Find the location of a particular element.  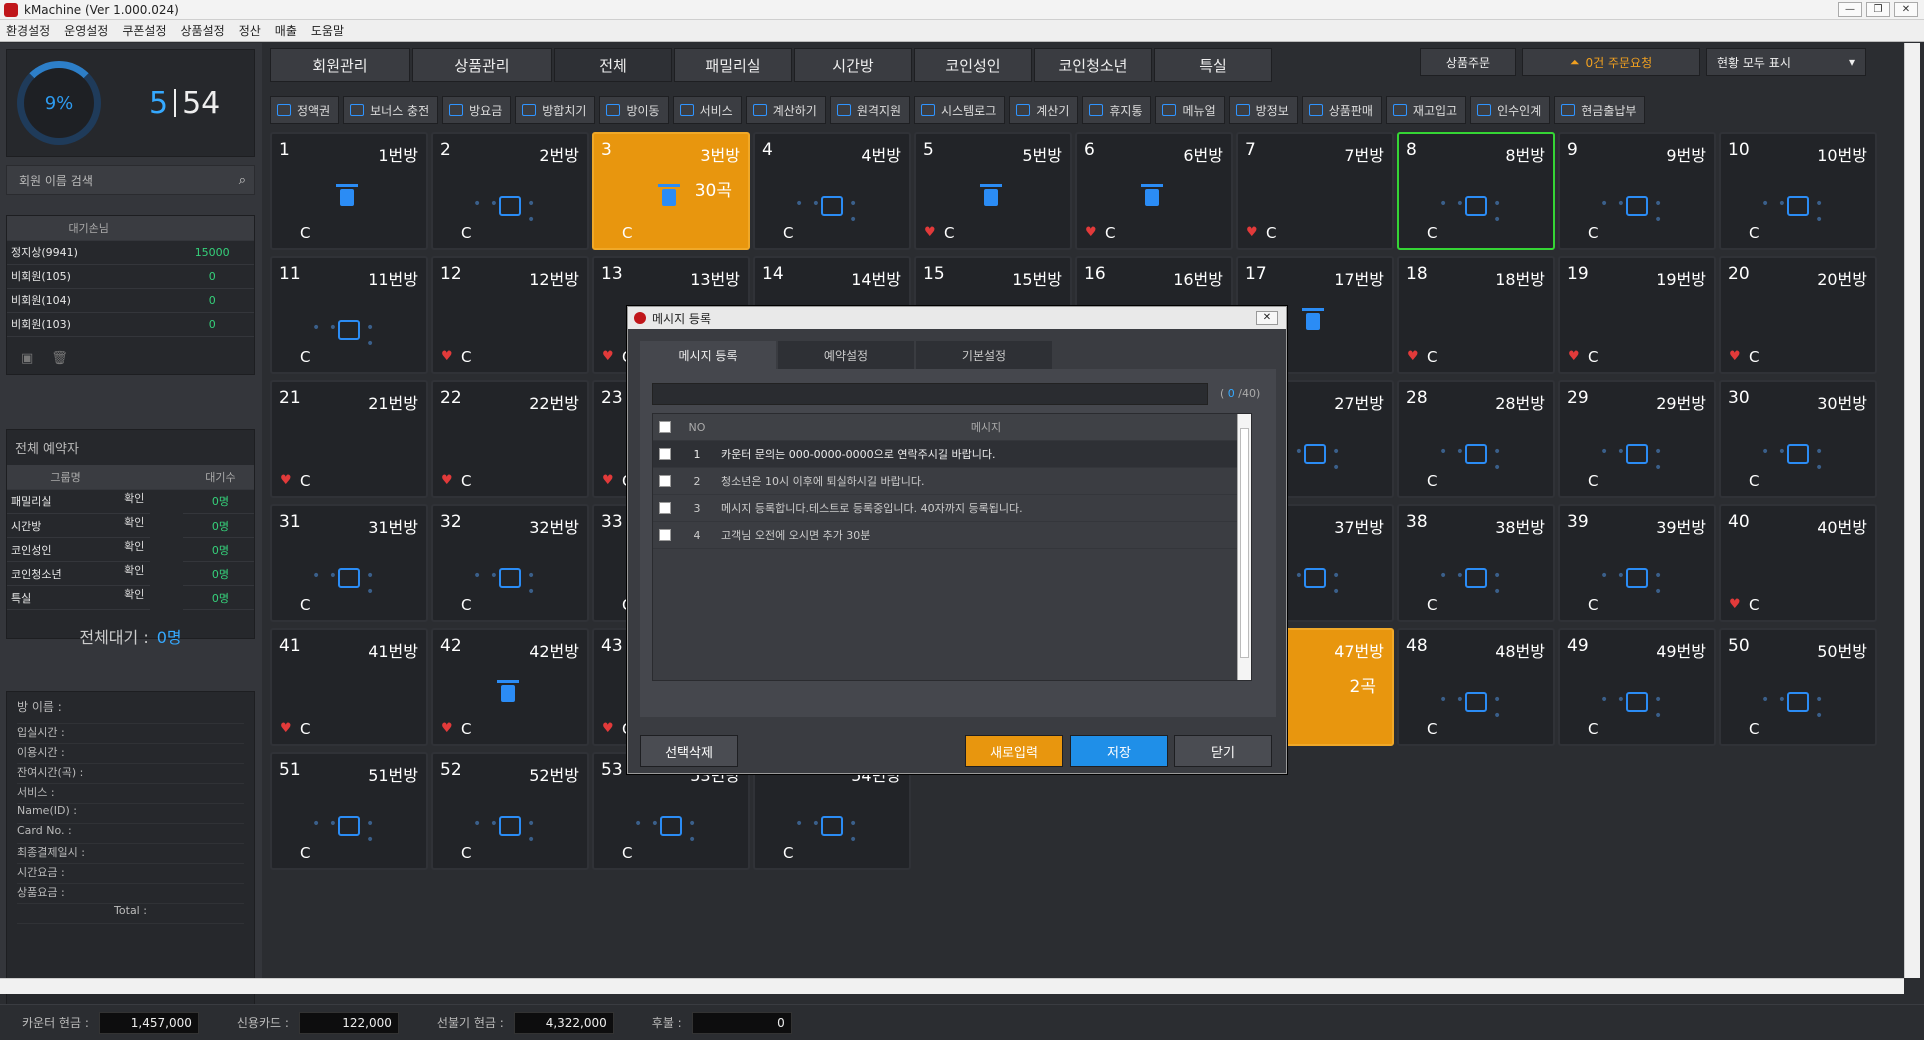

message-input is located at coordinates (930, 394).